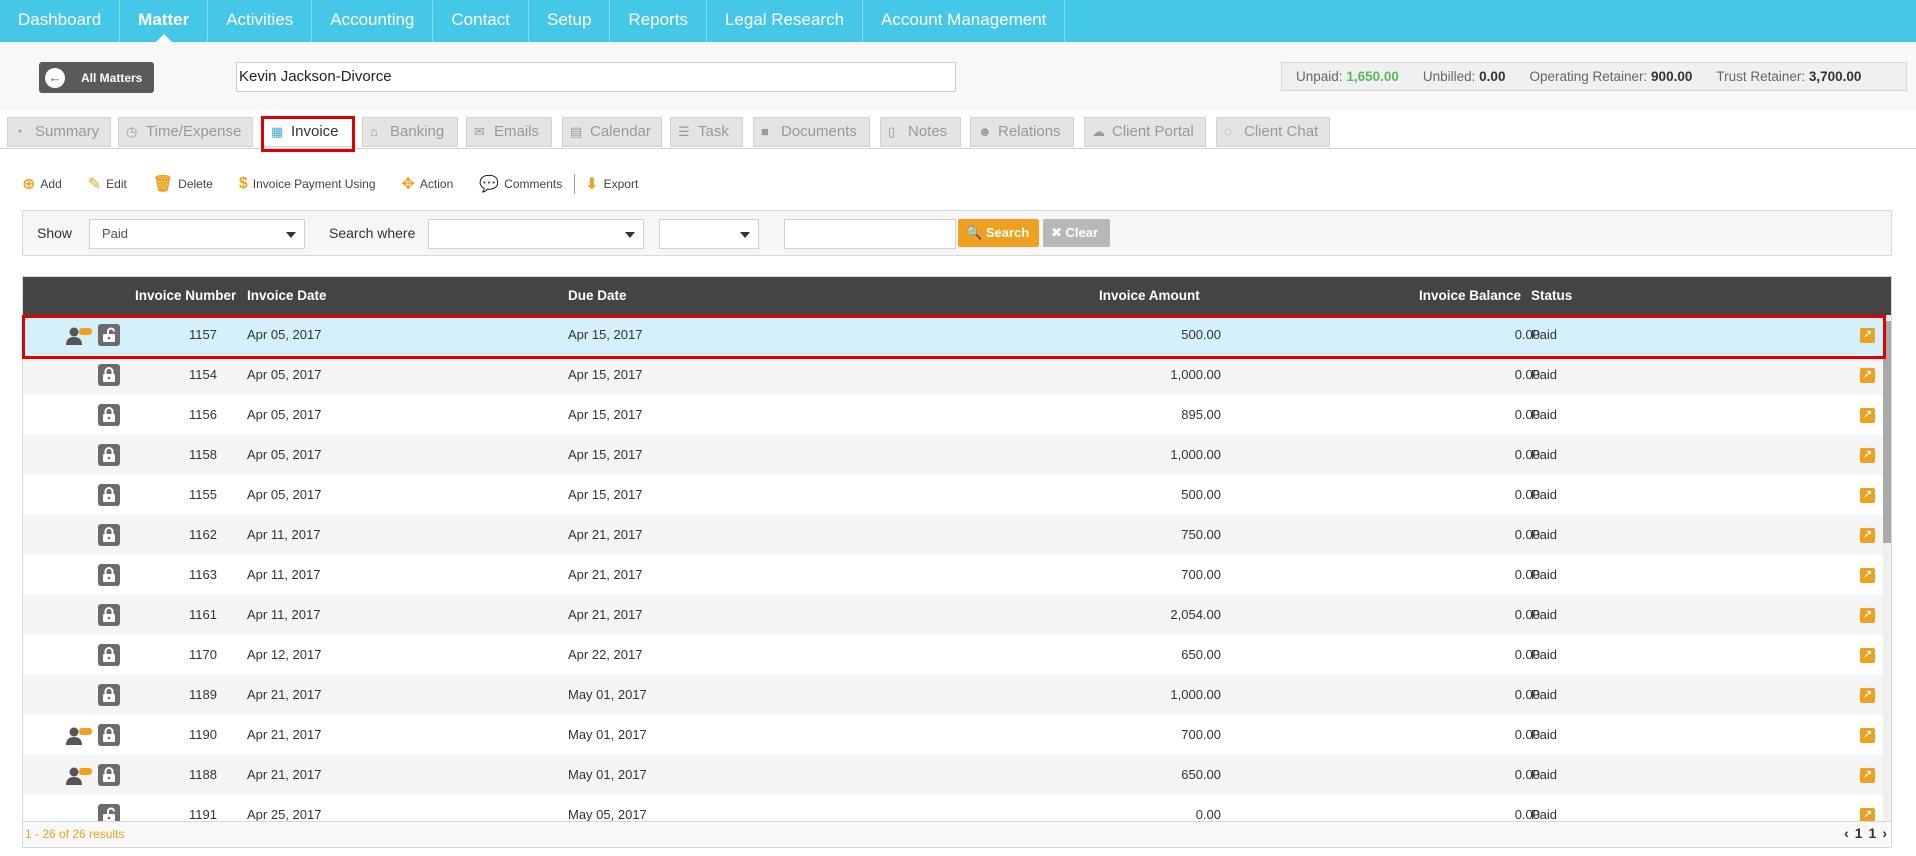 The image size is (1916, 856). Describe the element at coordinates (307, 184) in the screenshot. I see `invoice-payment-button: $ Invoice Payment Using` at that location.